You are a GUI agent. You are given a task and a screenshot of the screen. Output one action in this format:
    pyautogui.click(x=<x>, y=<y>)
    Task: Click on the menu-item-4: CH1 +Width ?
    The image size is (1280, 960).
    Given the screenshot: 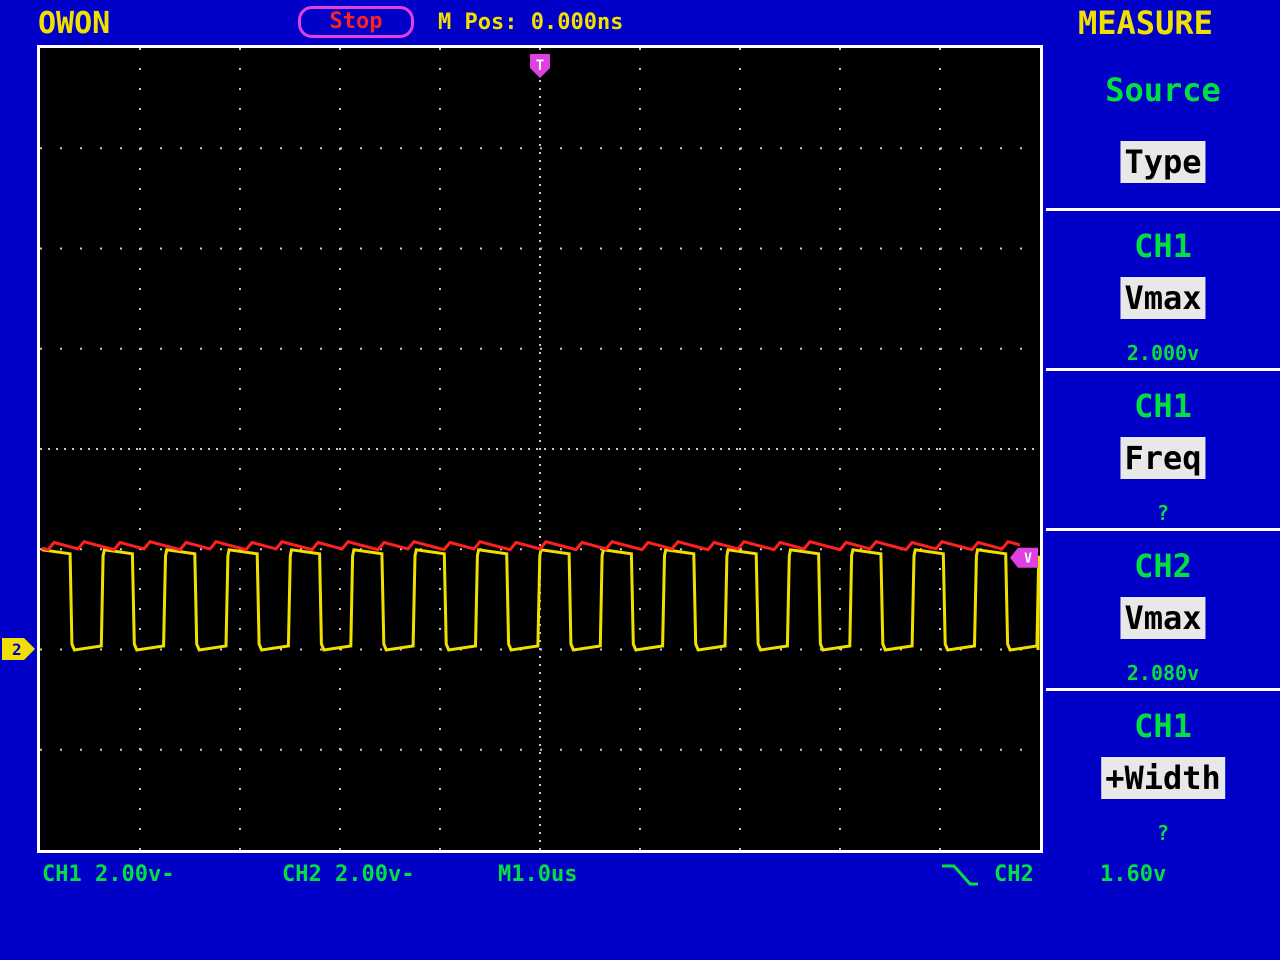 What is the action you would take?
    pyautogui.click(x=1163, y=770)
    